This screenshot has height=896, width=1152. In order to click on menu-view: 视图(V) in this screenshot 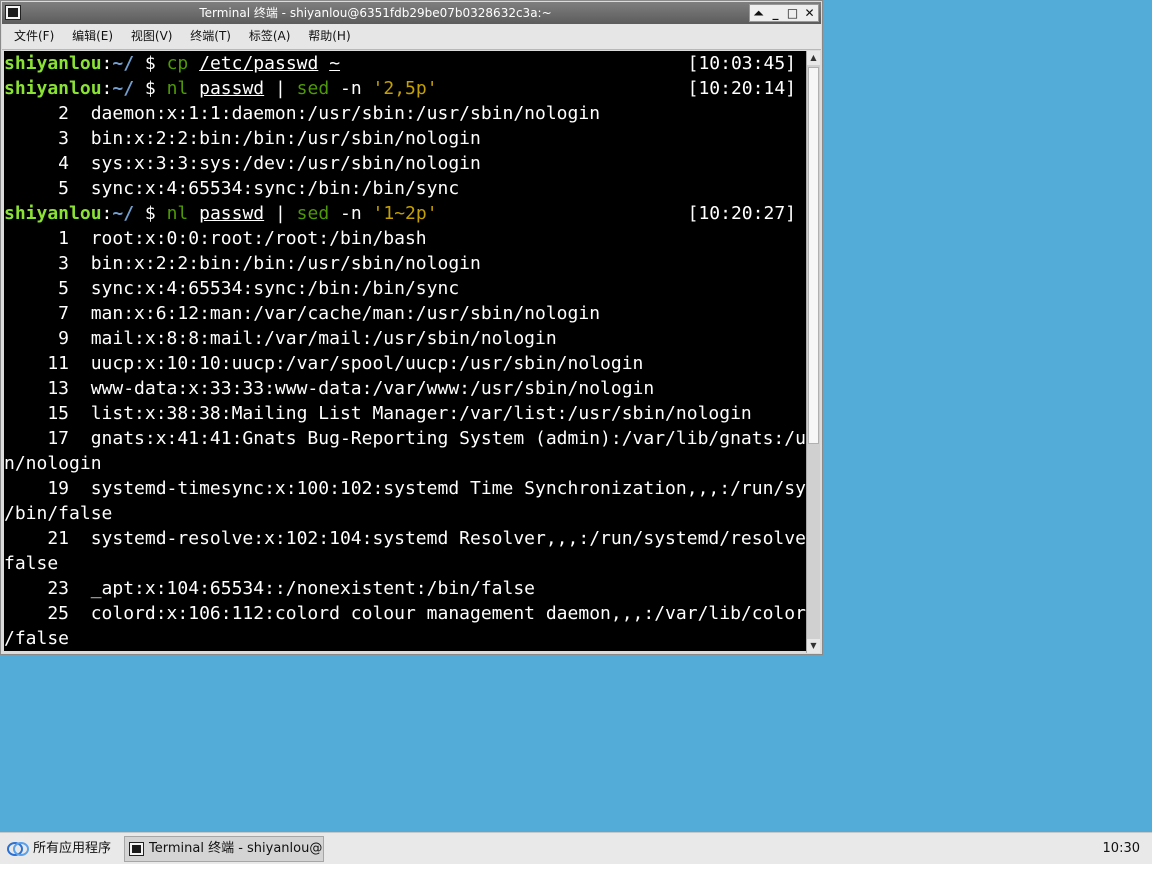, I will do `click(152, 36)`.